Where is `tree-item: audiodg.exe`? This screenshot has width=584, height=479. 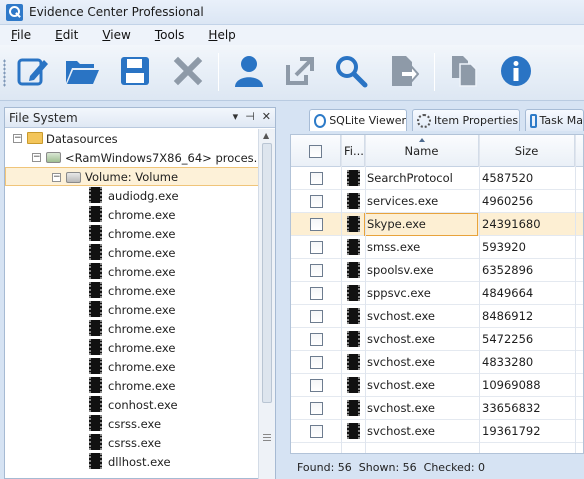
tree-item: audiodg.exe is located at coordinates (132, 195).